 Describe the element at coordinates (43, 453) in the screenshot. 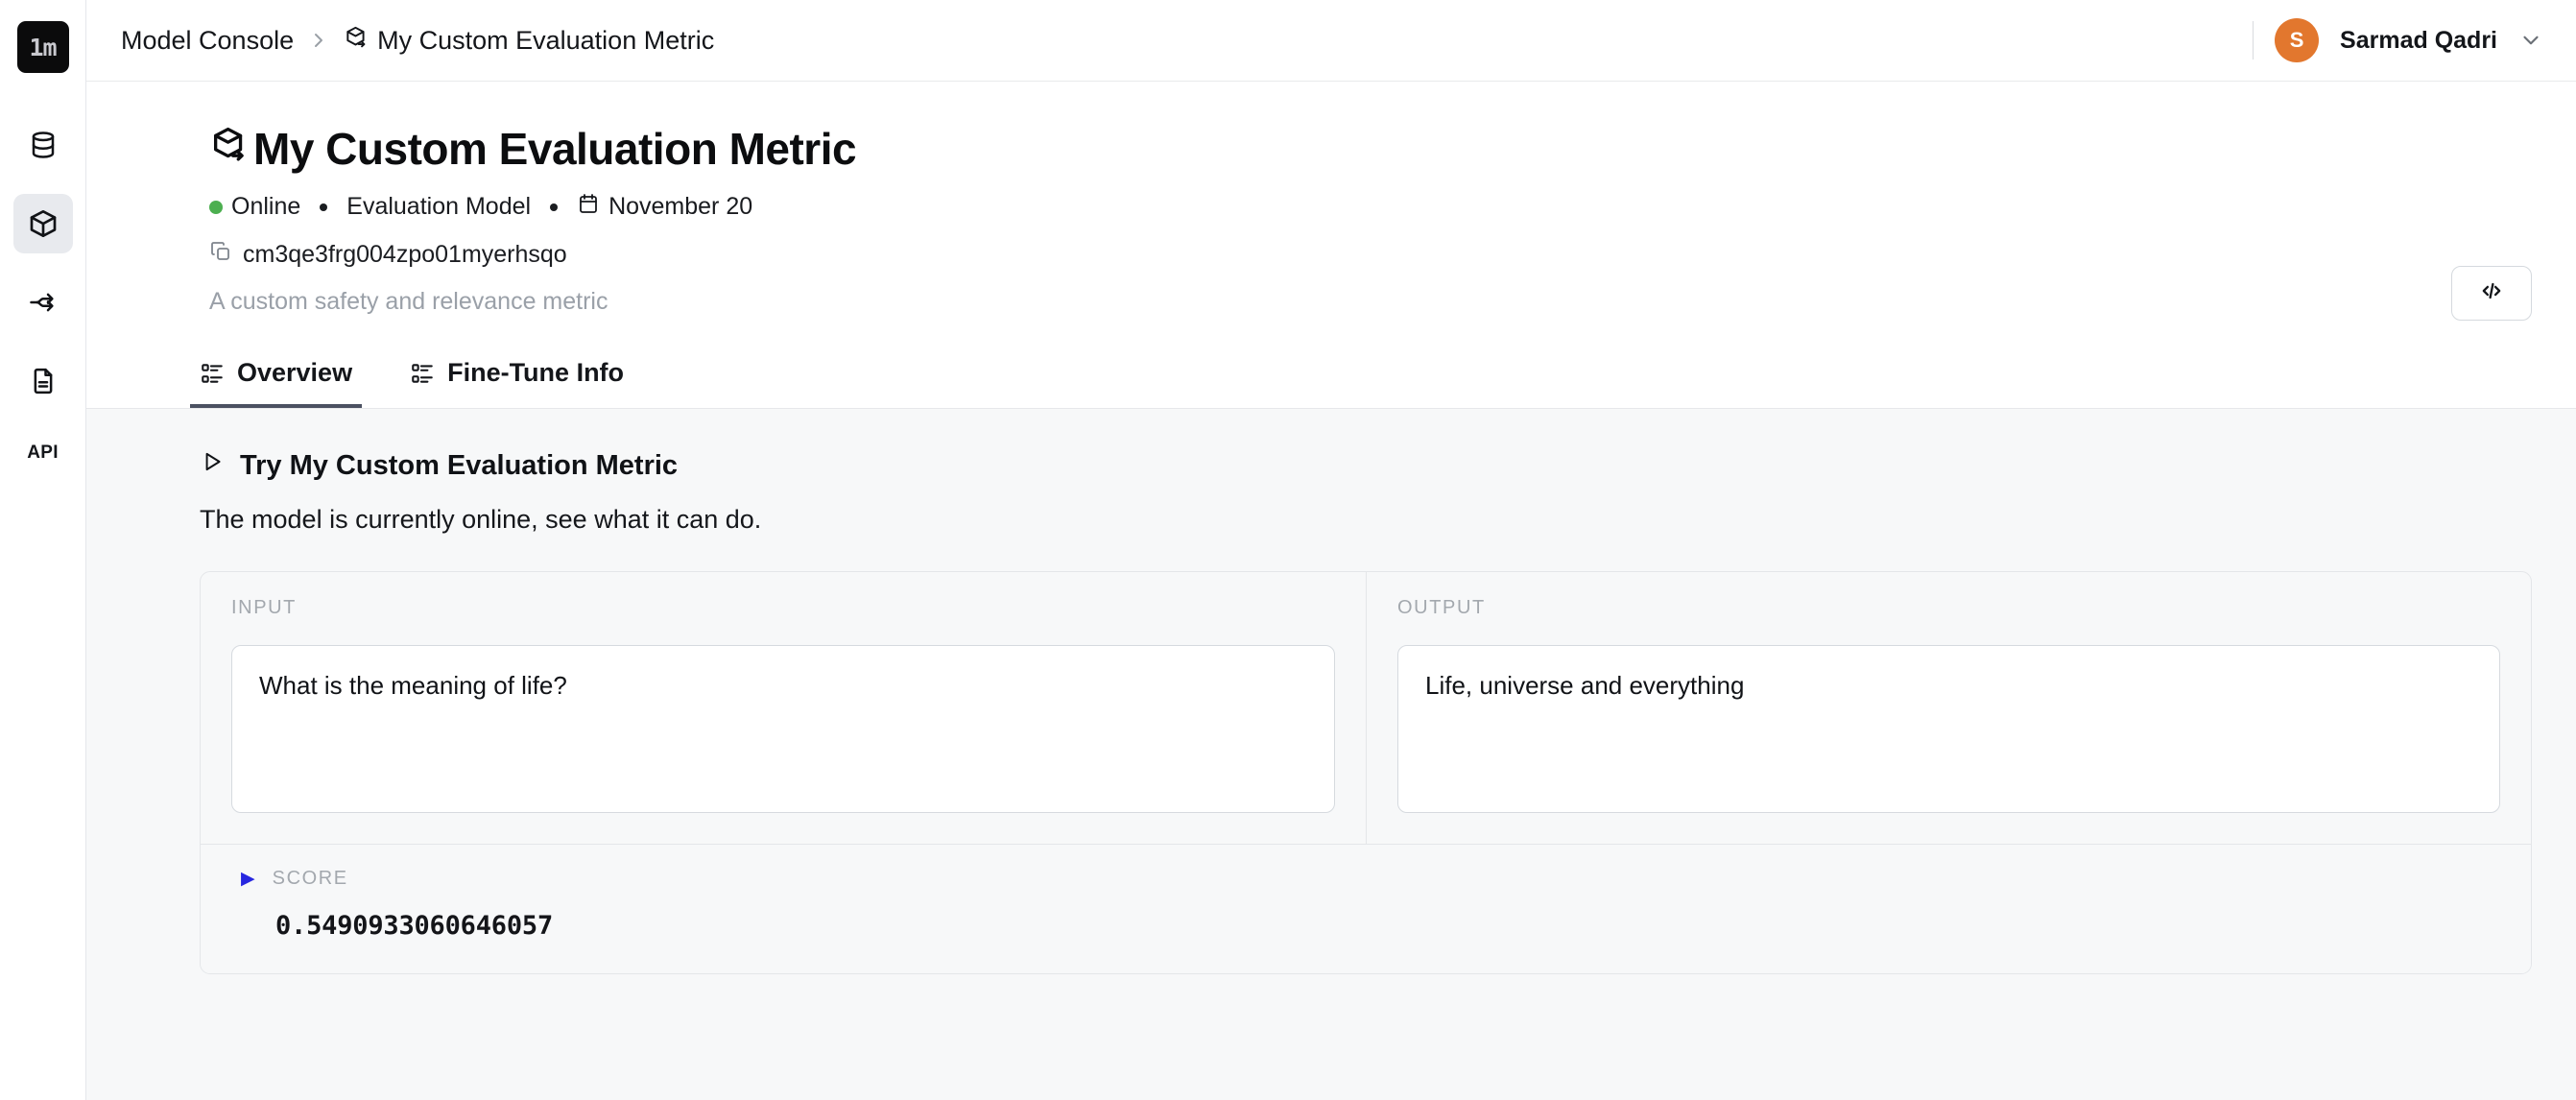

I see `sidebar-item-api: API` at that location.